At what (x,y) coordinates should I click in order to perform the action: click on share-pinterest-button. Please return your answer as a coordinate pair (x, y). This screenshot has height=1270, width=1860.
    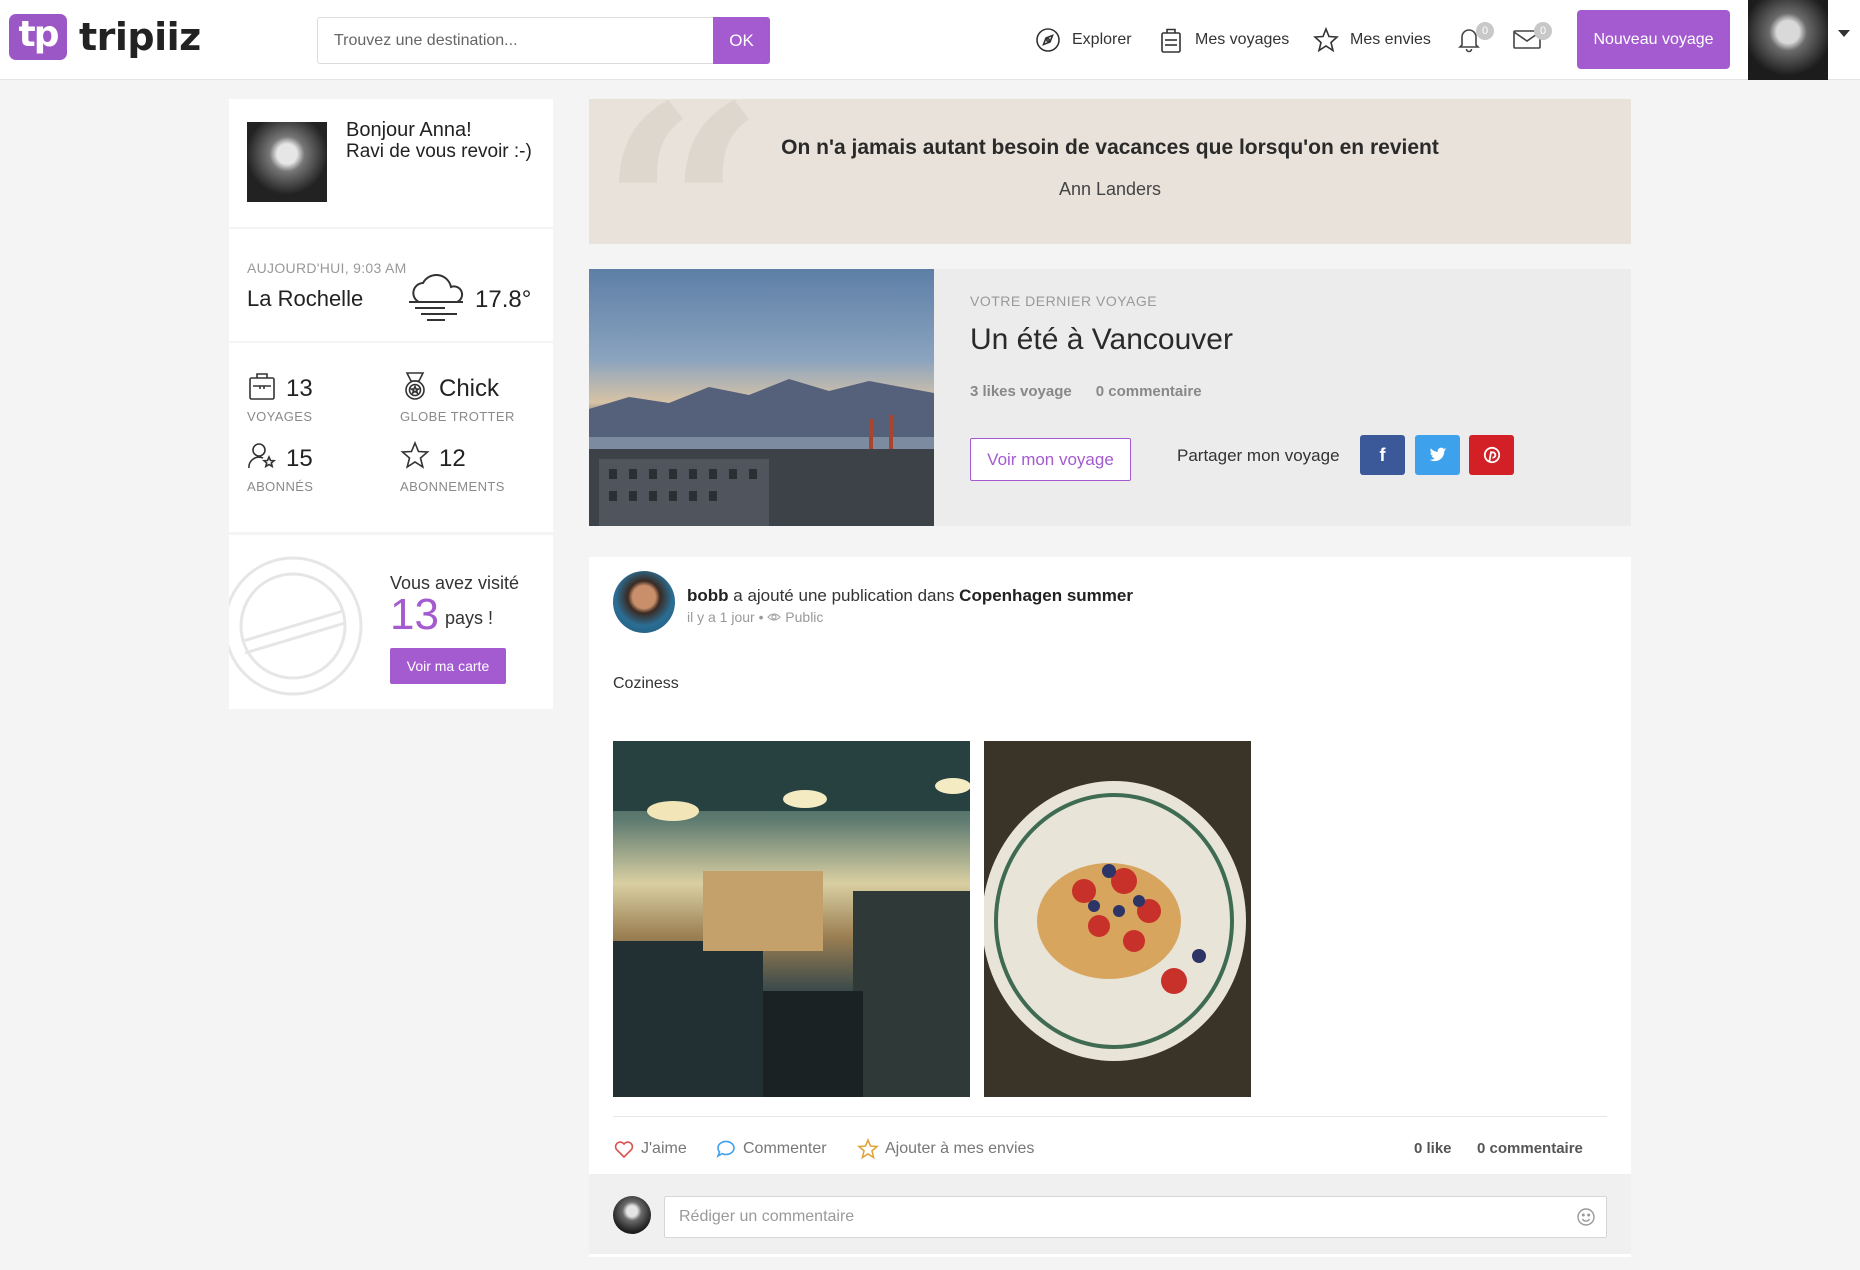
    Looking at the image, I should click on (1491, 455).